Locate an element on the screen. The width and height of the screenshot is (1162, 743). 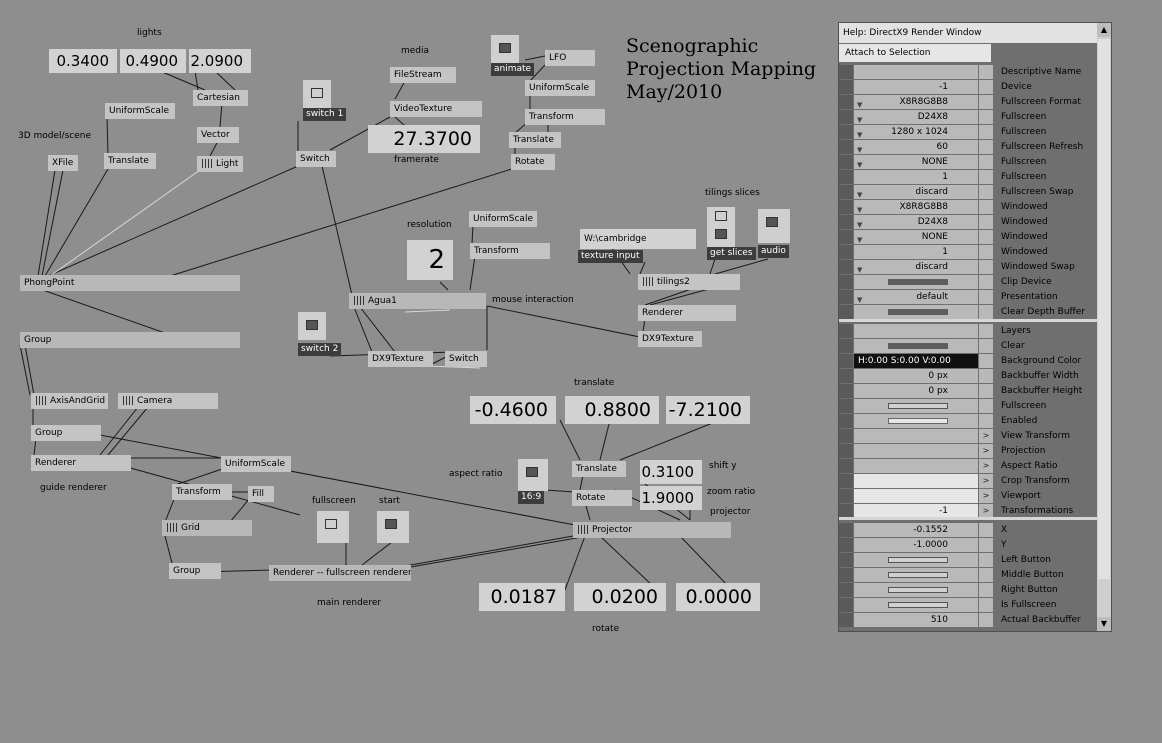
node-grid: |||| Grid is located at coordinates (207, 528).